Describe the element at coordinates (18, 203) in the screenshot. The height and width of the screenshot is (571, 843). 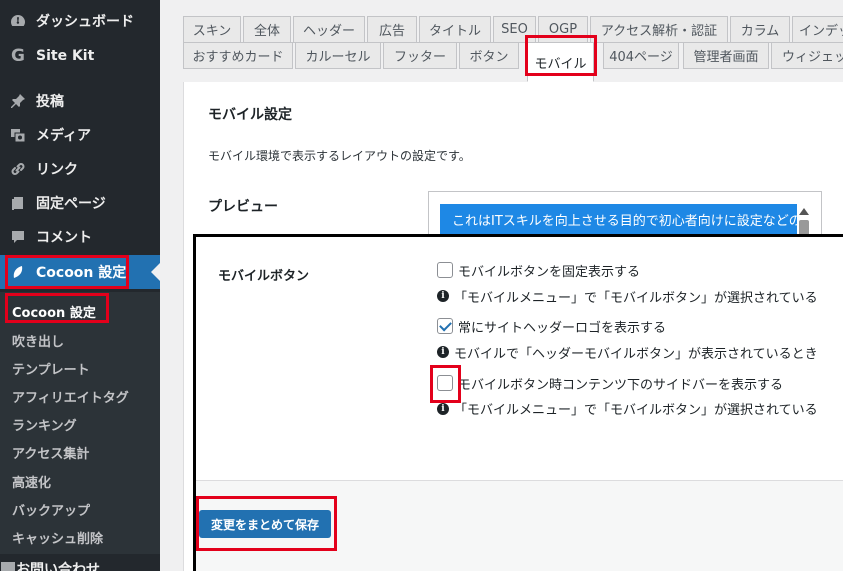
I see `page-icon` at that location.